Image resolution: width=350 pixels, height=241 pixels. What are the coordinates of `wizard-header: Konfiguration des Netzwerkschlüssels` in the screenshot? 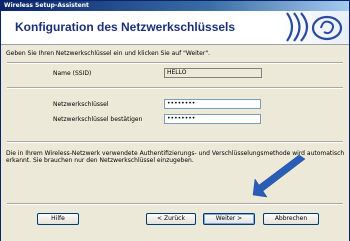 It's located at (175, 27).